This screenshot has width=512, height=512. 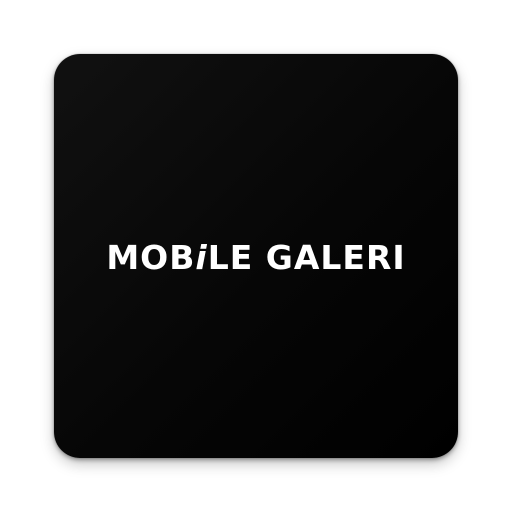 What do you see at coordinates (201, 257) in the screenshot?
I see `wordmark-stylized-i: i` at bounding box center [201, 257].